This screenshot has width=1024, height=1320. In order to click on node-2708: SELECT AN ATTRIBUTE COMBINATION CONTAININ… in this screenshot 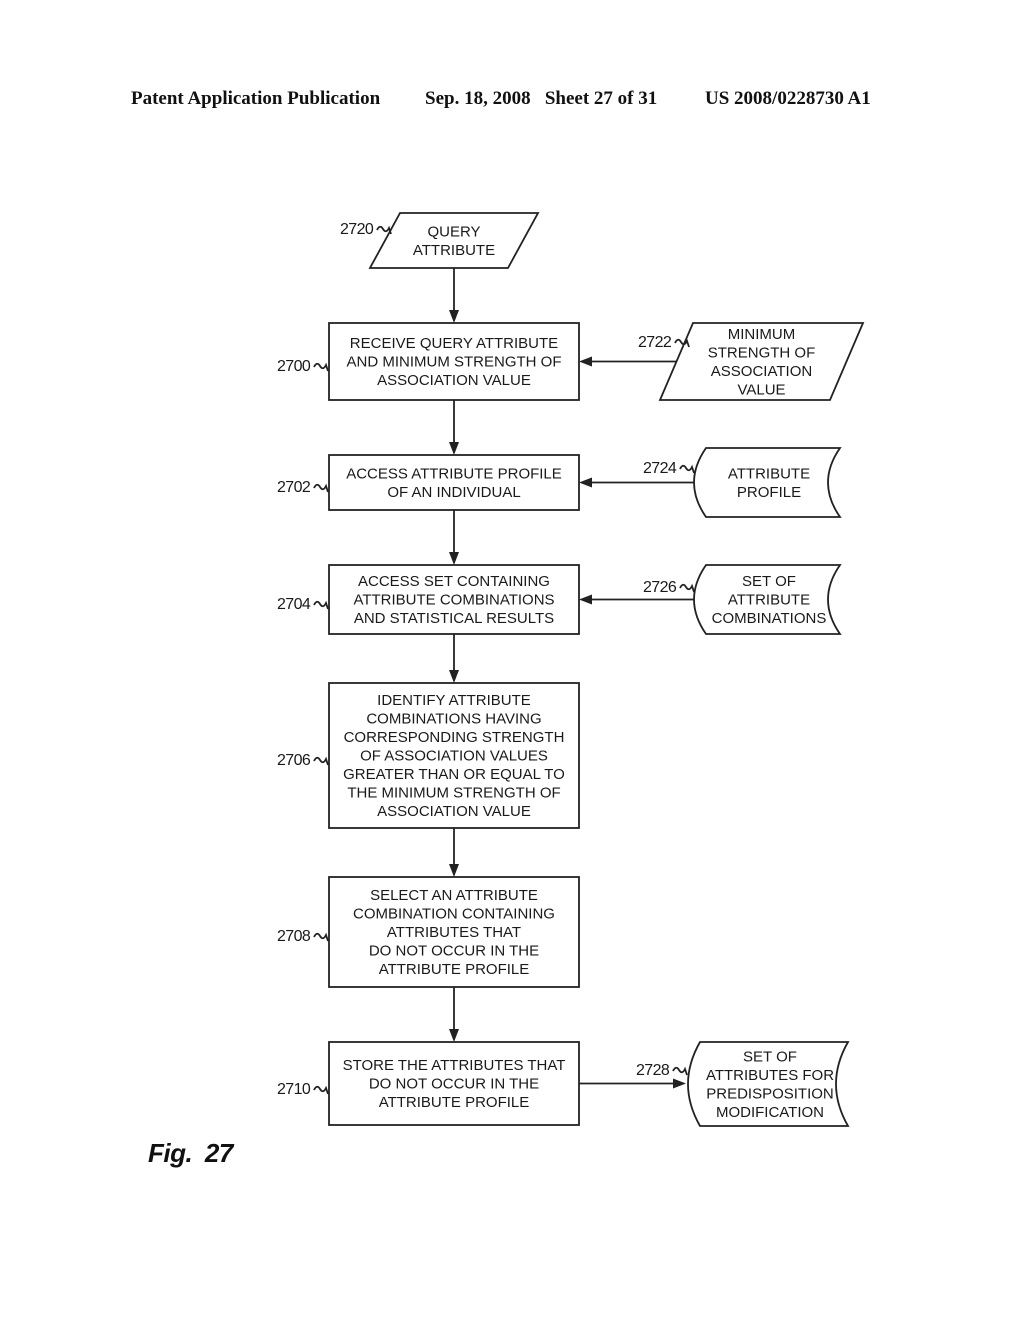, I will do `click(428, 932)`.